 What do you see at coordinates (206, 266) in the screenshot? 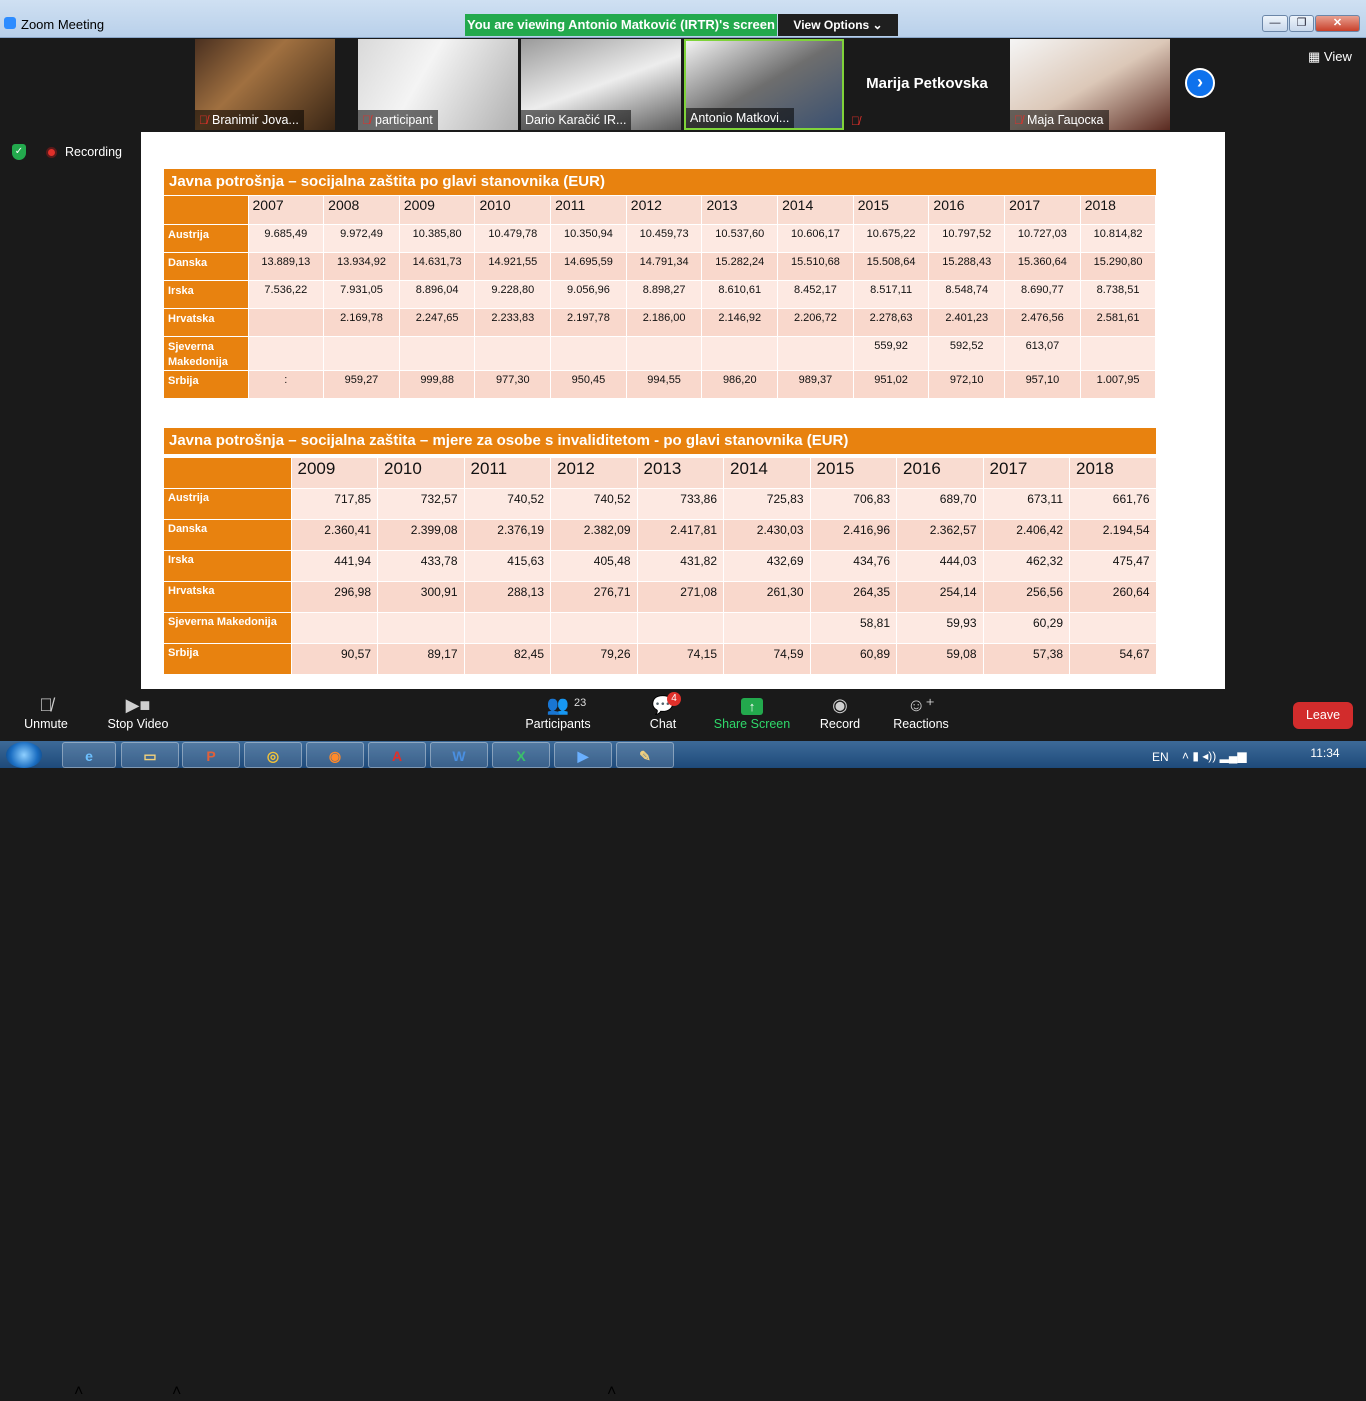
I see `country-label: Danska` at bounding box center [206, 266].